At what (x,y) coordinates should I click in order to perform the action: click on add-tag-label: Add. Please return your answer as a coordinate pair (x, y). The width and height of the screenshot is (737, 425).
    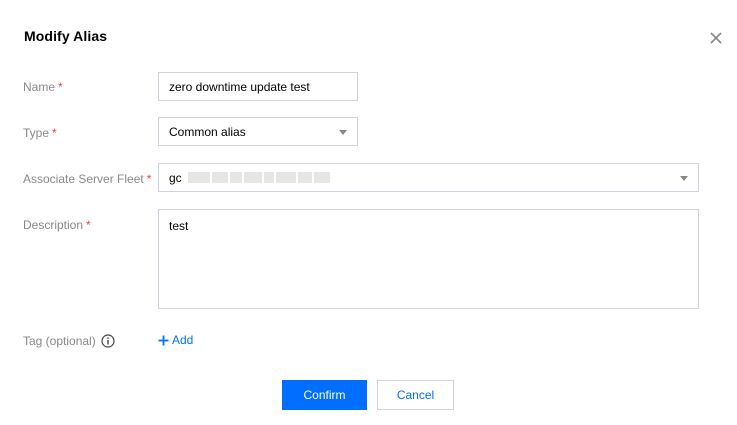
    Looking at the image, I should click on (183, 340).